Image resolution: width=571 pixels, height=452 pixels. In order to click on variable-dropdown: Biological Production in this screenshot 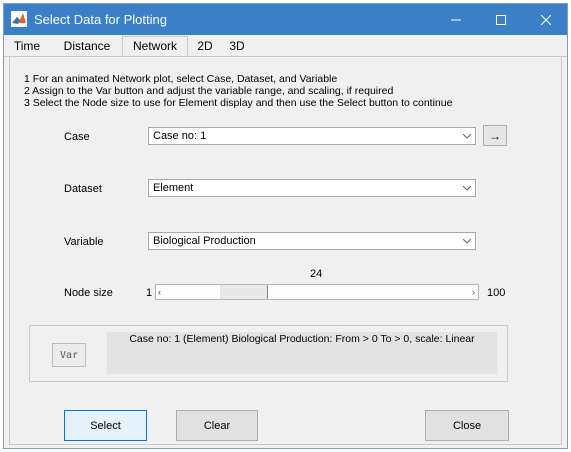, I will do `click(312, 241)`.